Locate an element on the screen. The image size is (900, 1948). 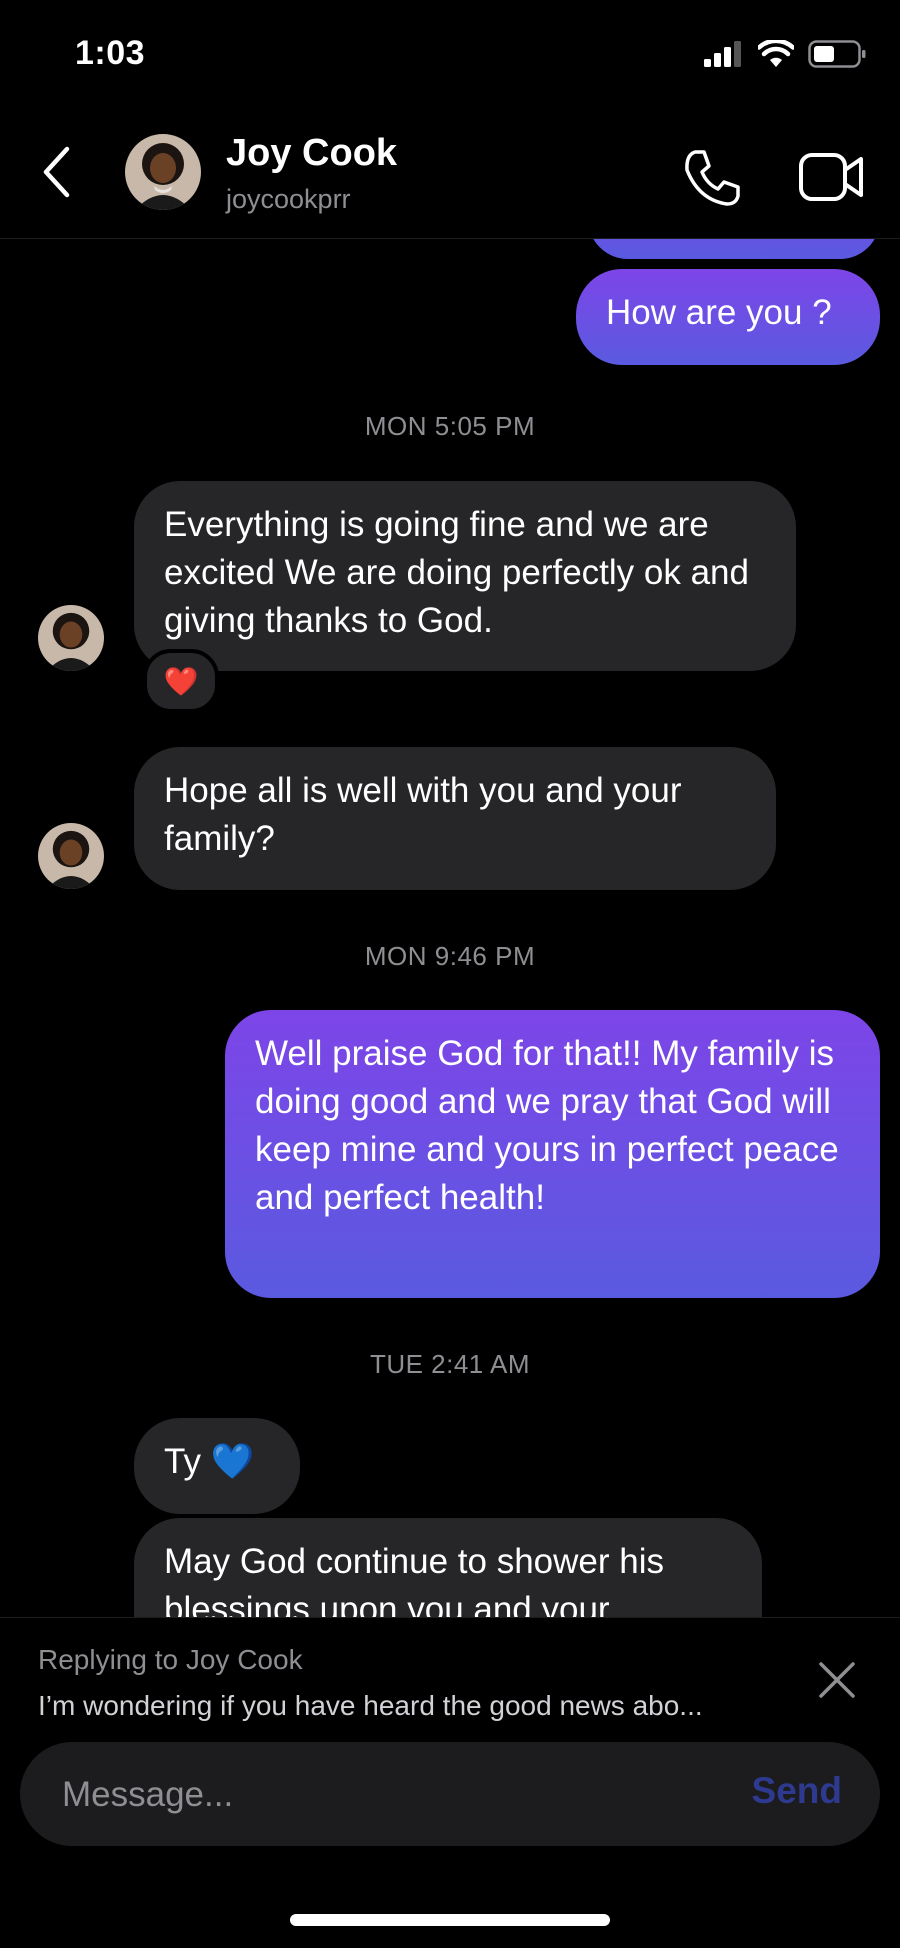
phone-icon is located at coordinates (712, 178).